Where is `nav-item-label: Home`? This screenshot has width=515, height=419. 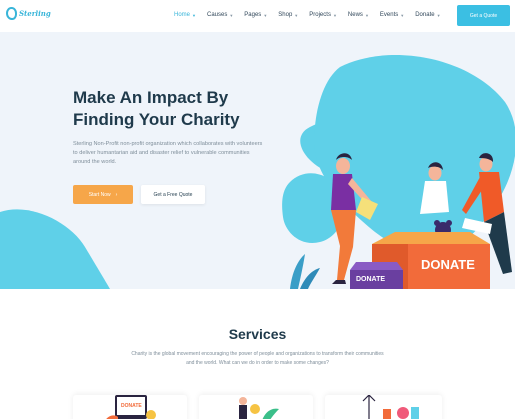 nav-item-label: Home is located at coordinates (182, 15).